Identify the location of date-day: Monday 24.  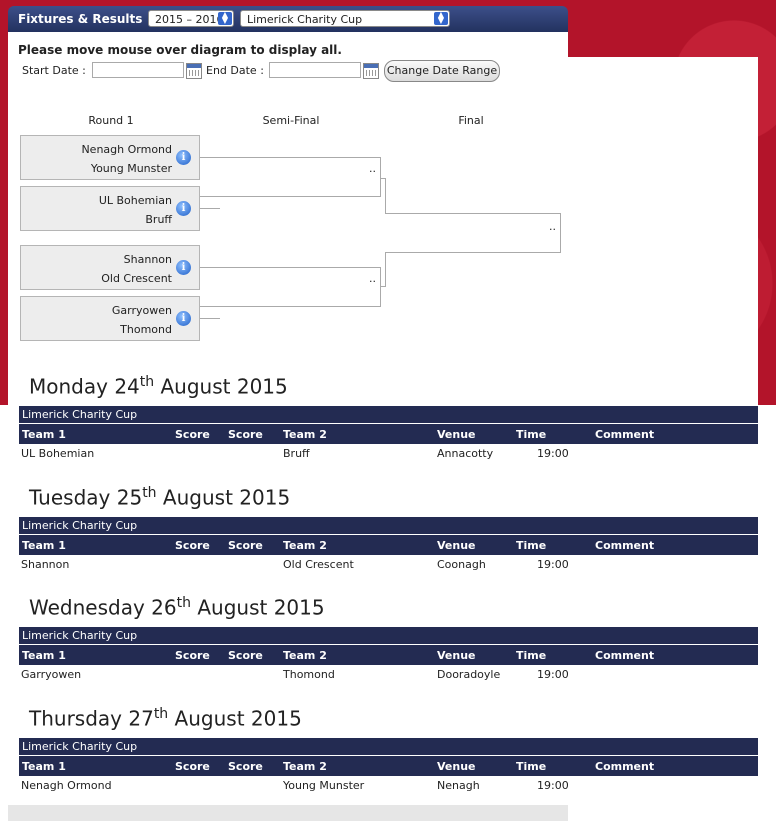
(84, 386).